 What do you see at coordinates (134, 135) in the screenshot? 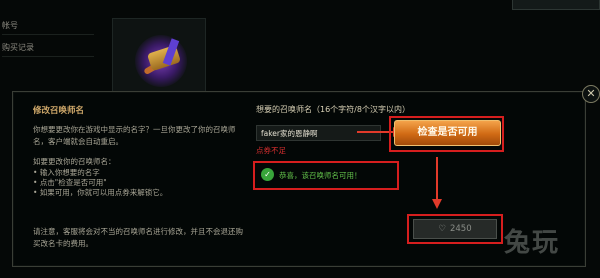
I see `intro-text: 你想要更改你在游戏中显示的名字？一旦你更改了你的召唤师名，客户端就会自动重启。` at bounding box center [134, 135].